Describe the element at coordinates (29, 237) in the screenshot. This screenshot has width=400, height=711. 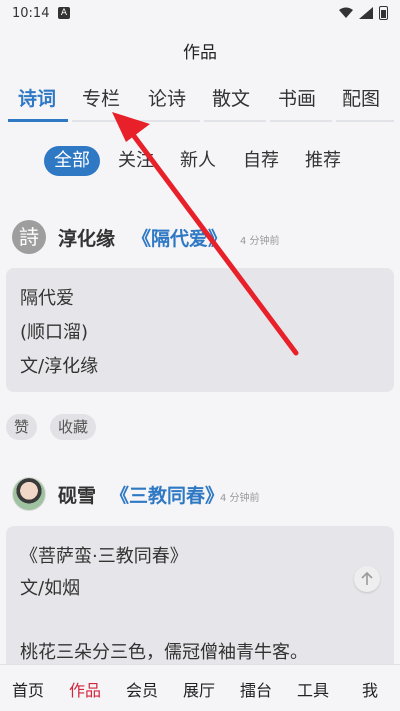
I see `avatar: 詩` at that location.